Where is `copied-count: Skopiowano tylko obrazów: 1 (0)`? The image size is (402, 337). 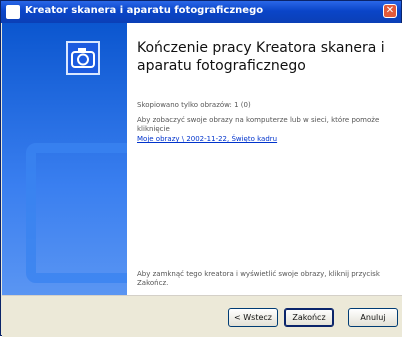 copied-count: Skopiowano tylko obrazów: 1 (0) is located at coordinates (194, 105).